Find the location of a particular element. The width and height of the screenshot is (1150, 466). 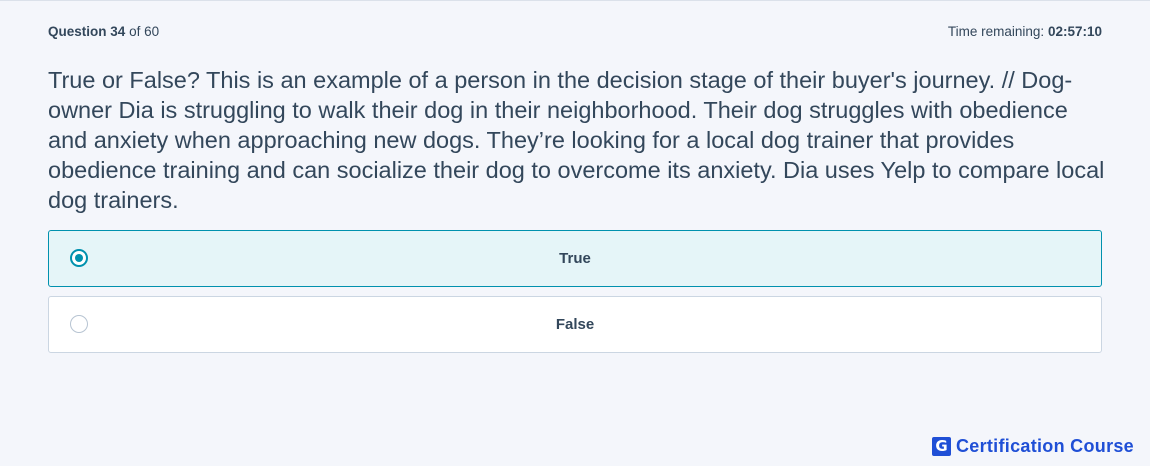

top-divider is located at coordinates (575, 0).